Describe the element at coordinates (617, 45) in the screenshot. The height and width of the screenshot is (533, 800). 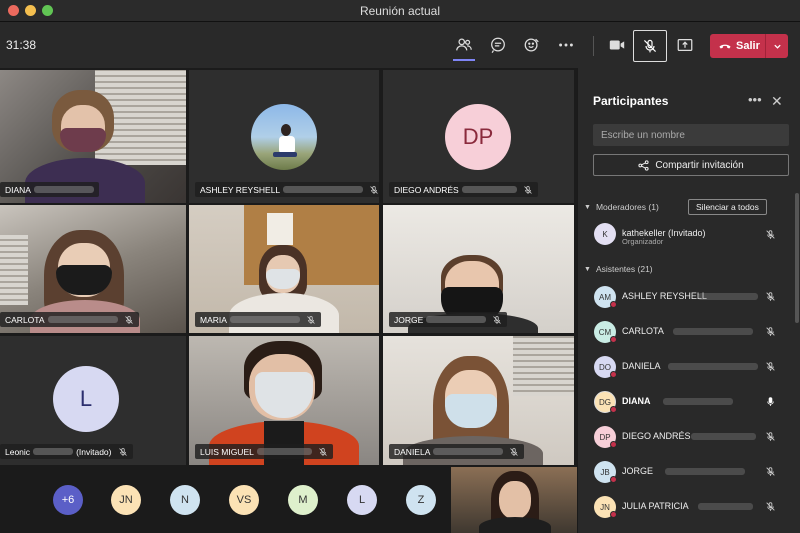
I see `camera-icon` at that location.